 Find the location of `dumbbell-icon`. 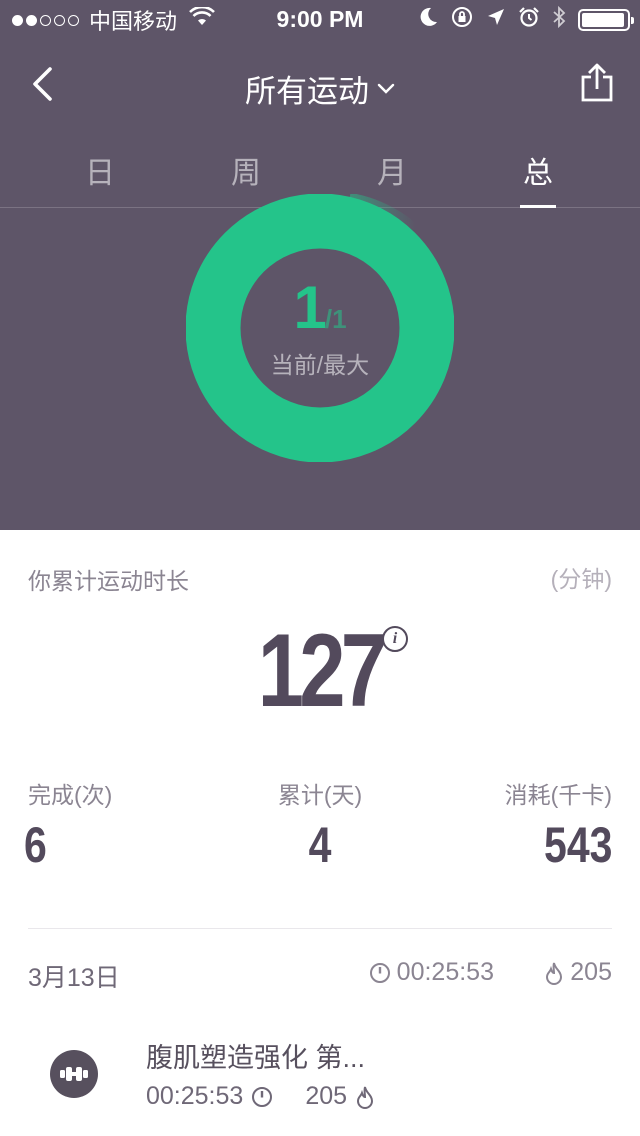

dumbbell-icon is located at coordinates (74, 1074).